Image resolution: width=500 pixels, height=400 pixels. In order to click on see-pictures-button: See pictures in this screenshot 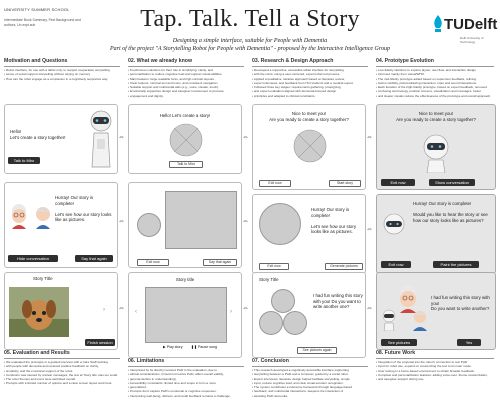, I will do `click(399, 342)`.